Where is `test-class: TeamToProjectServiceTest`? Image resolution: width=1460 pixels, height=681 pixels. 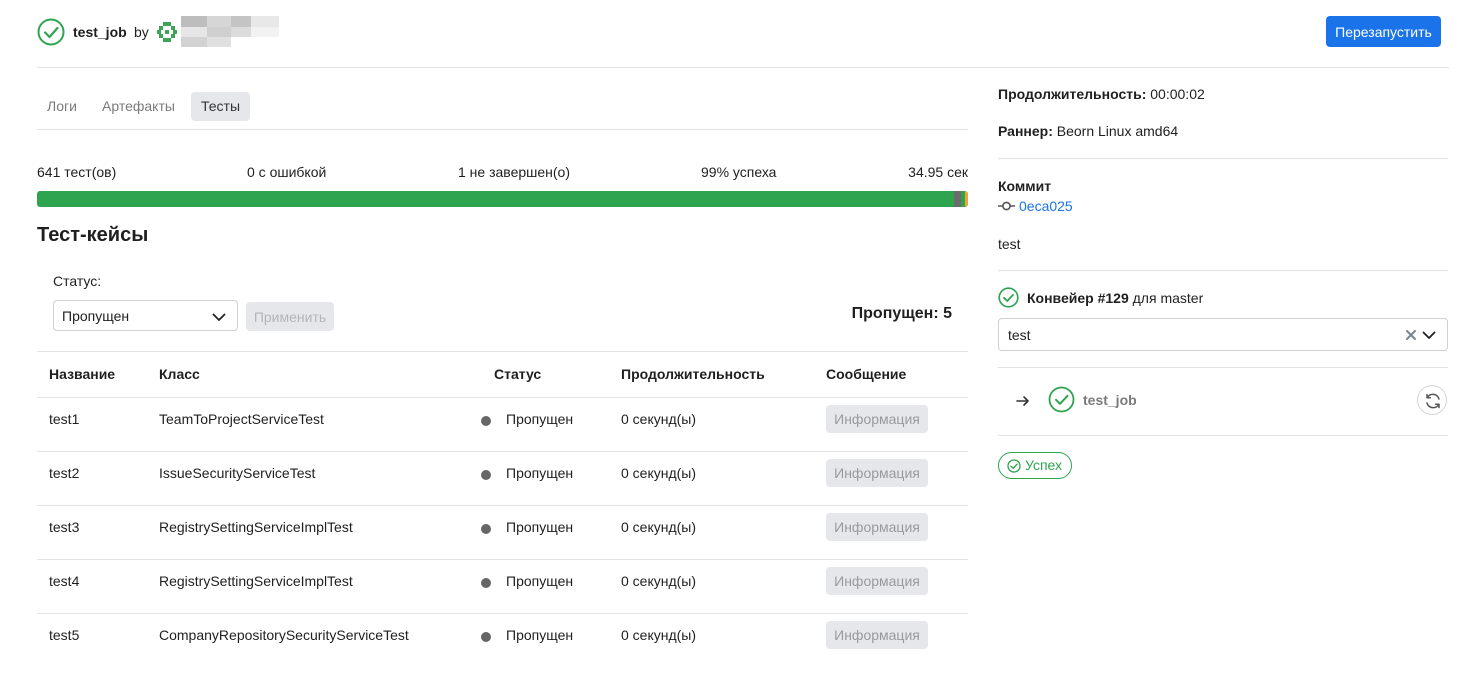
test-class: TeamToProjectServiceTest is located at coordinates (241, 419).